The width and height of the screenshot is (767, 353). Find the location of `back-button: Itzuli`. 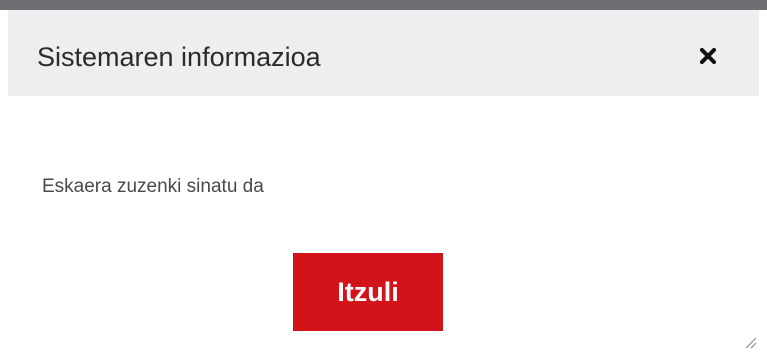

back-button: Itzuli is located at coordinates (368, 292).